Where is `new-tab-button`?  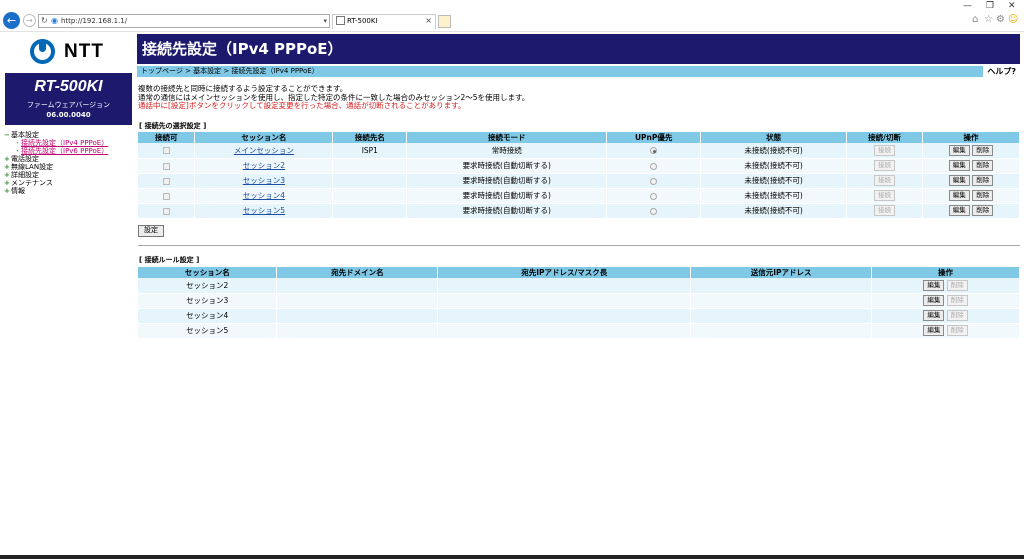 new-tab-button is located at coordinates (444, 21).